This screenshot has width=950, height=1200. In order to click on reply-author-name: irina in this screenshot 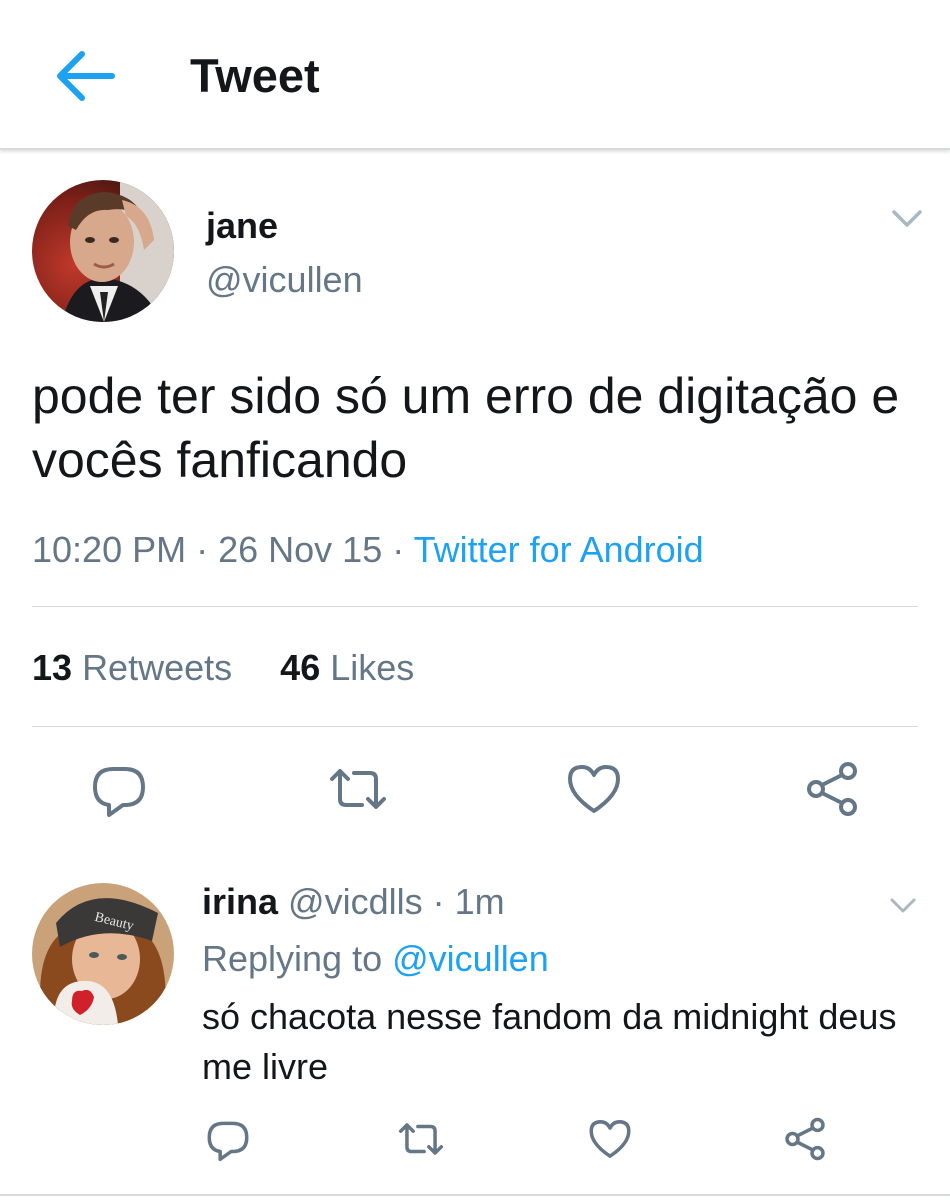, I will do `click(240, 901)`.